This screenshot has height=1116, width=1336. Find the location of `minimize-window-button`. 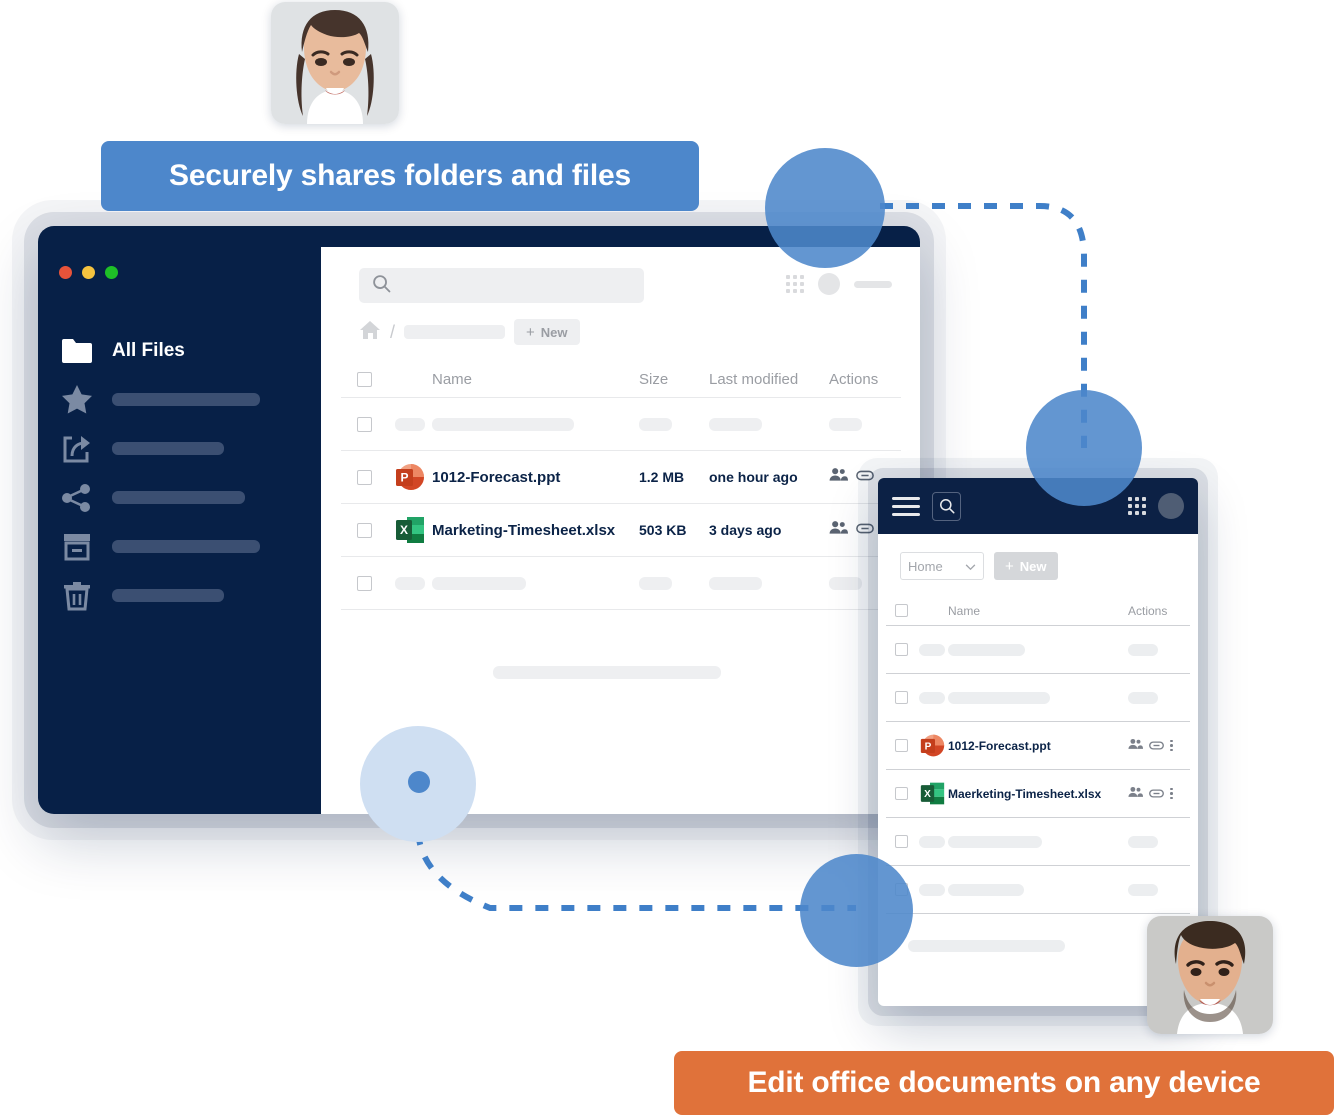

minimize-window-button is located at coordinates (88, 272).